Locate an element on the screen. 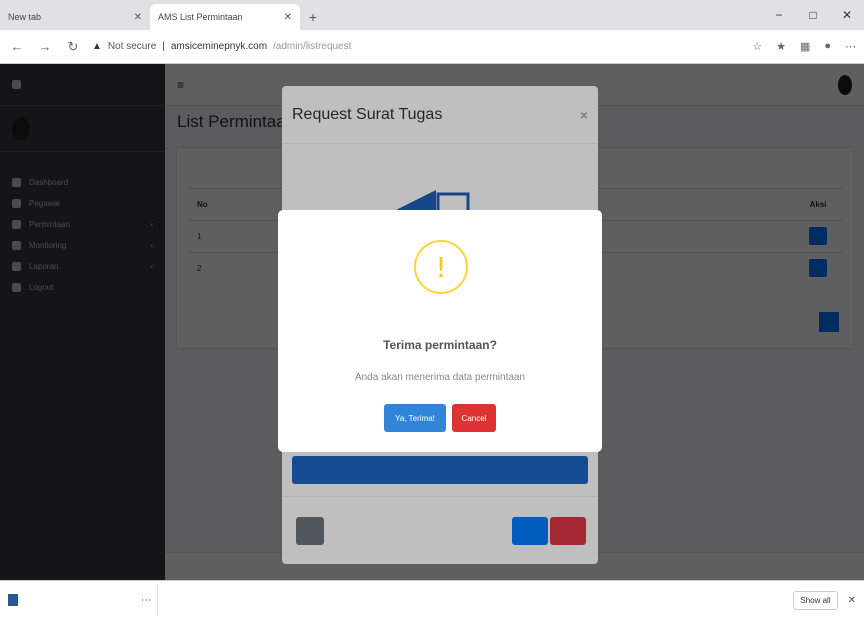 Image resolution: width=864 pixels, height=619 pixels. not-secure-label: Not secure is located at coordinates (132, 46).